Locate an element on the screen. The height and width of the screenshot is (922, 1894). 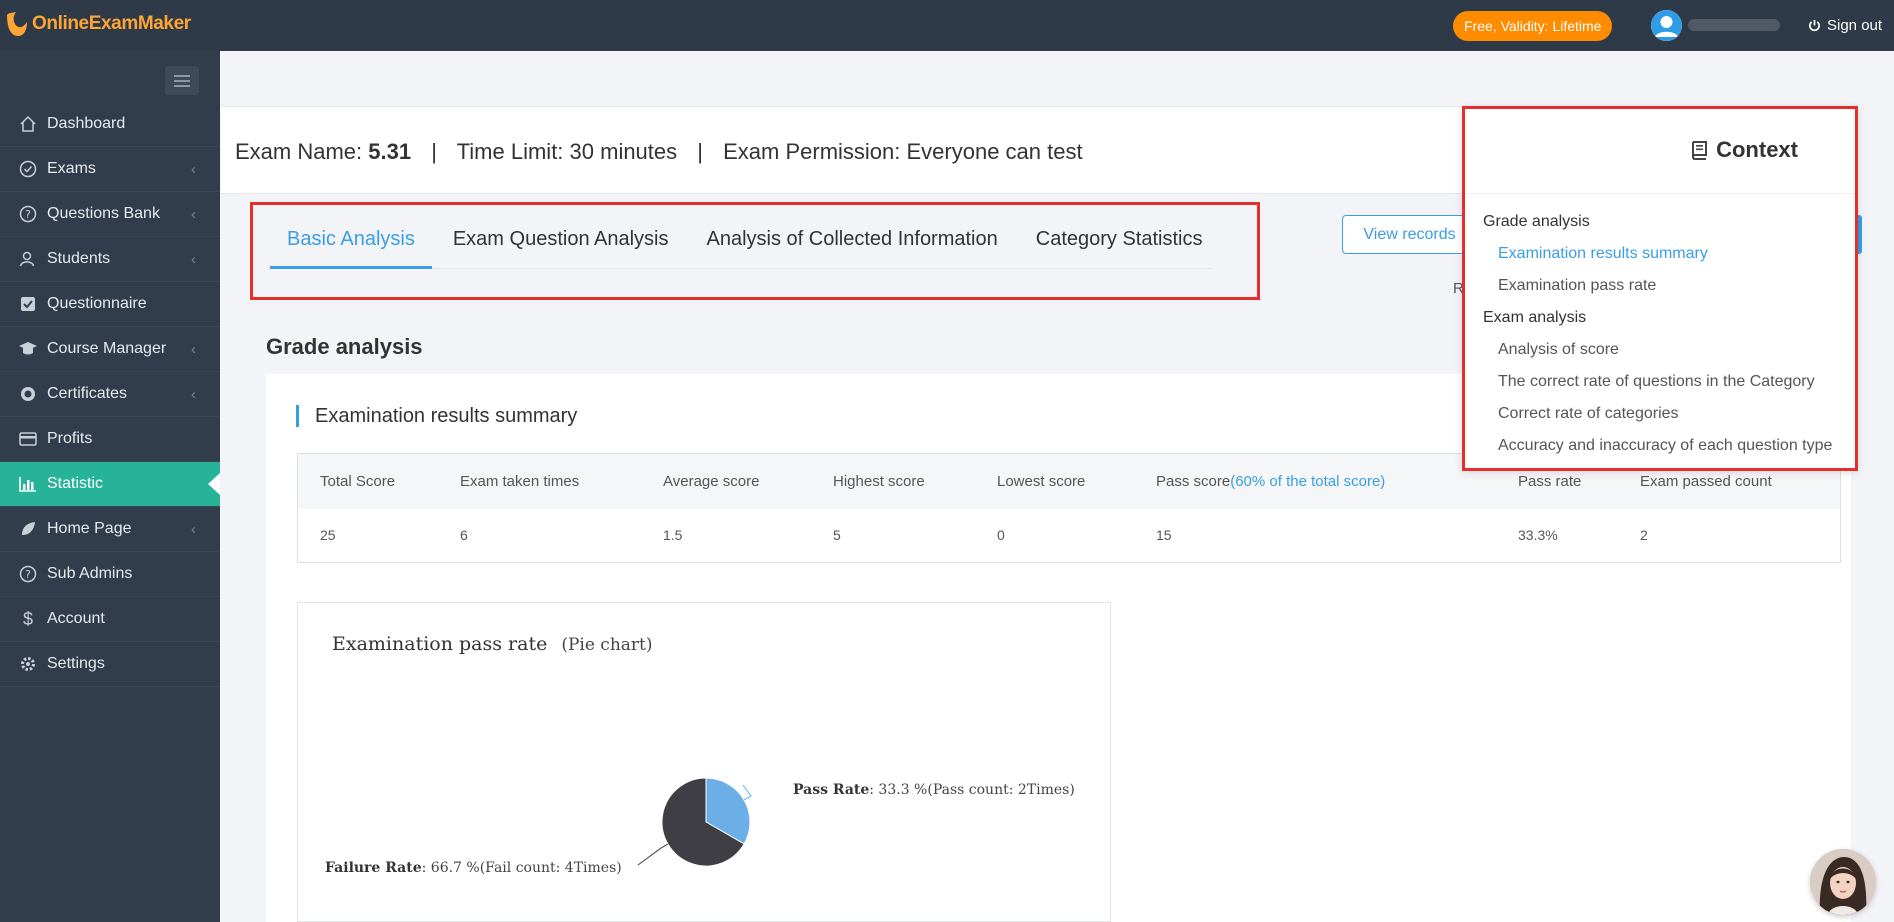
sign-out-button: Sign out is located at coordinates (1845, 25).